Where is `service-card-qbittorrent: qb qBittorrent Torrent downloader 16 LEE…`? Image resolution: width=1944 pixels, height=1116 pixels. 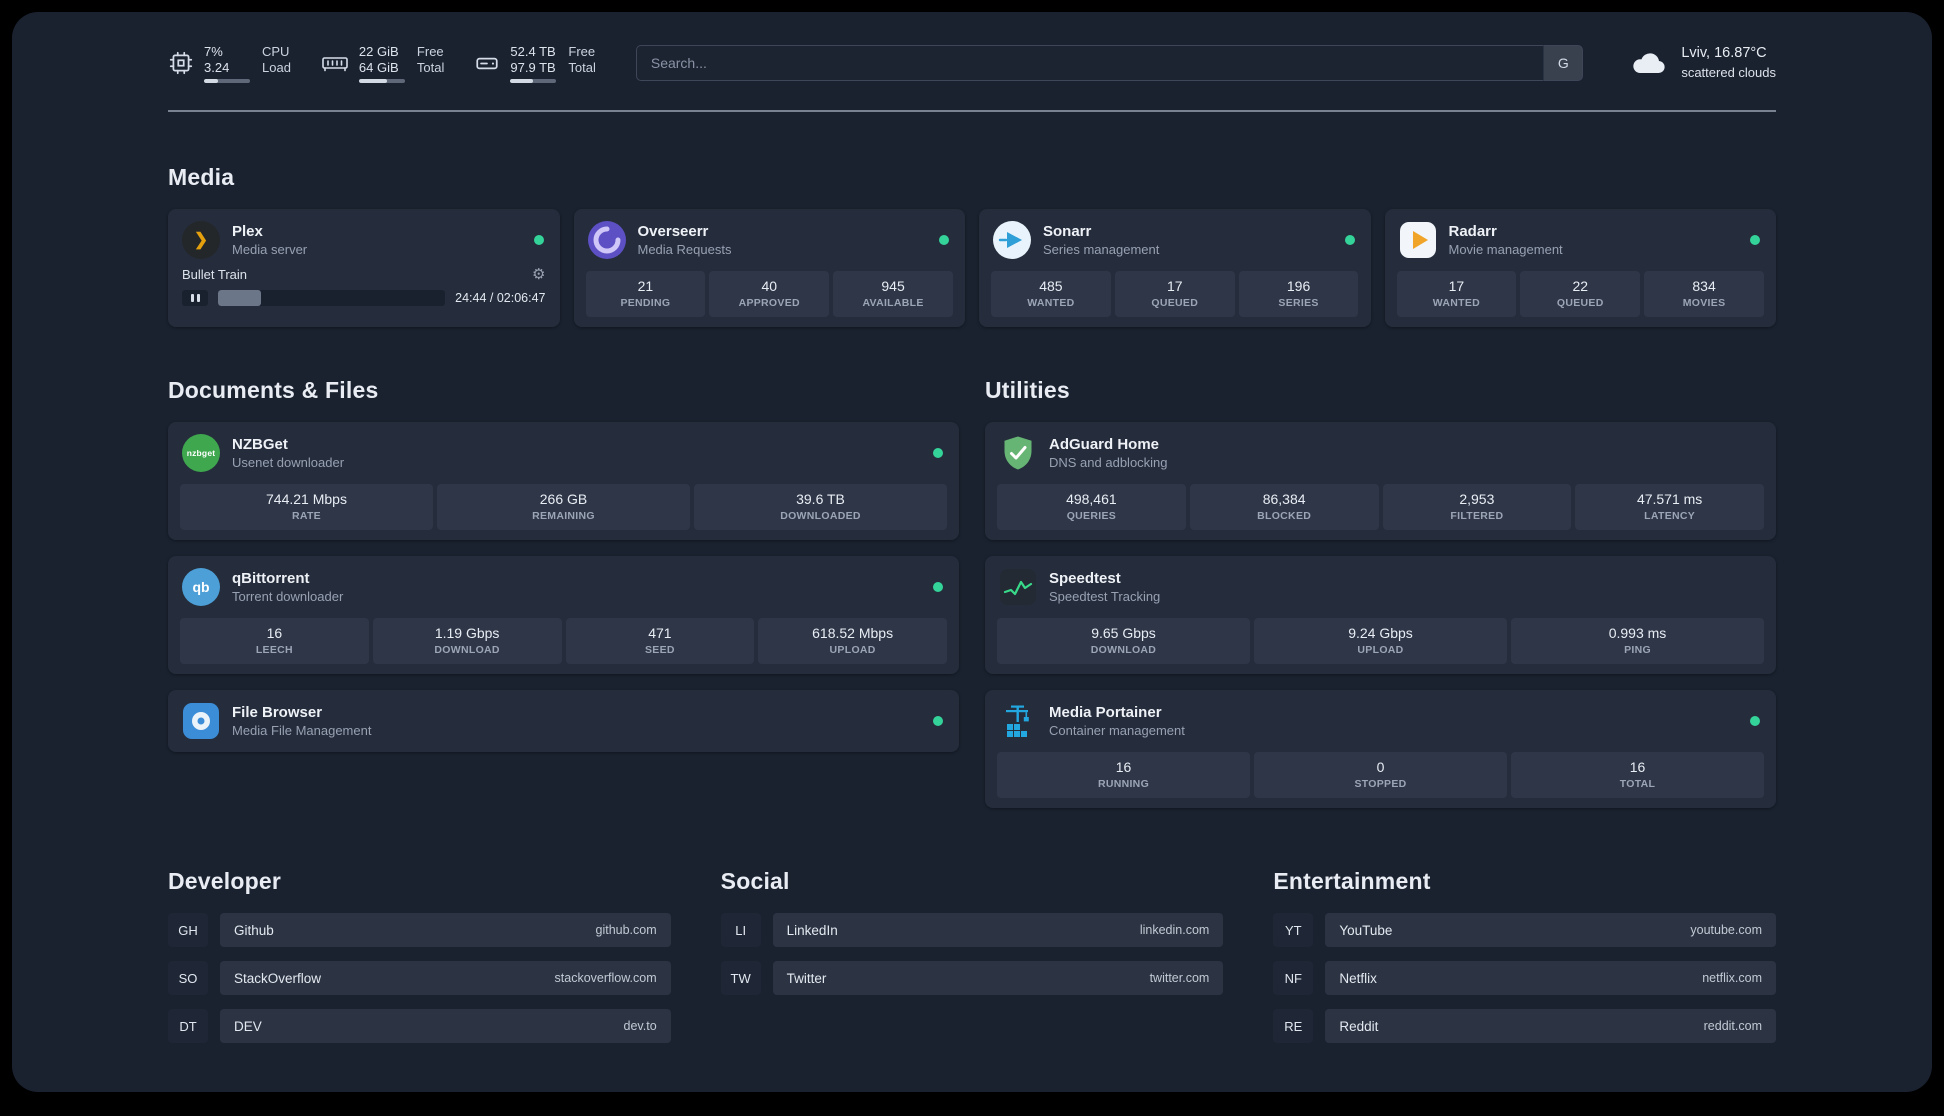 service-card-qbittorrent: qb qBittorrent Torrent downloader 16 LEE… is located at coordinates (563, 615).